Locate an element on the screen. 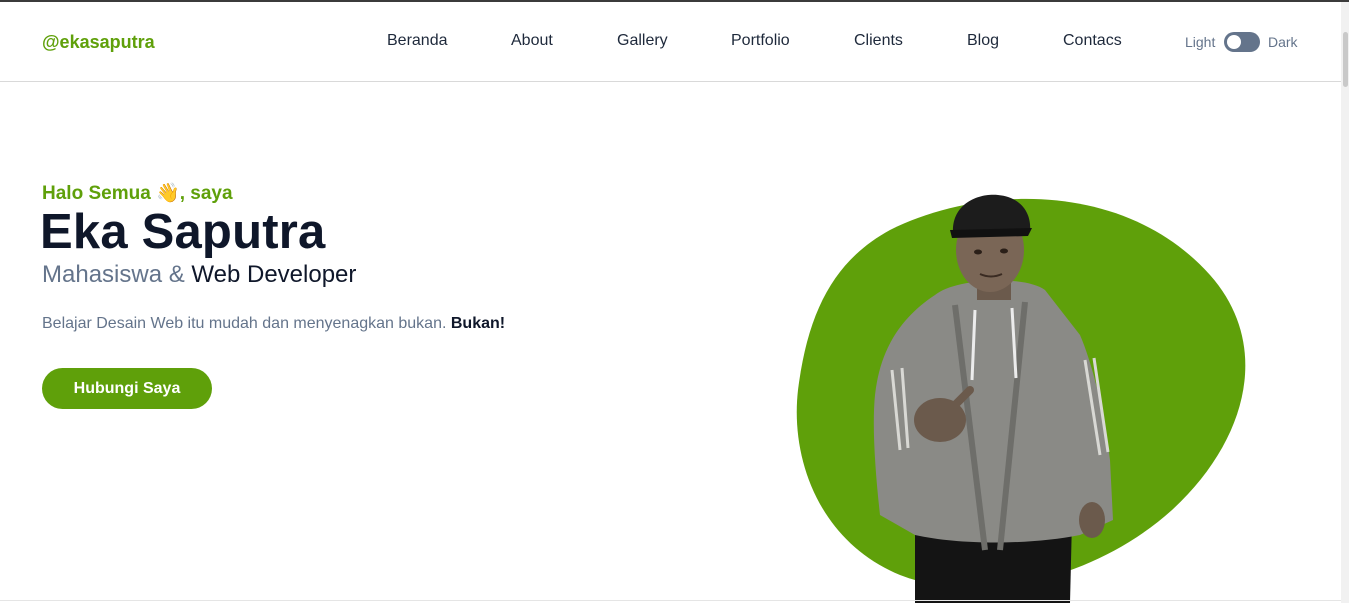  hero-role-prefix: Mahasiswa & is located at coordinates (113, 274).